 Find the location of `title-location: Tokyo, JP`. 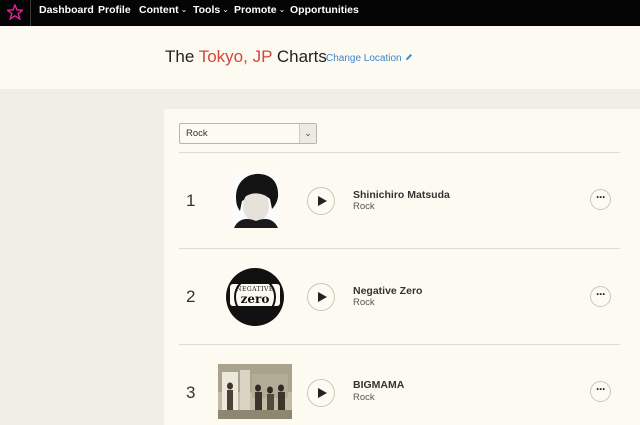

title-location: Tokyo, JP is located at coordinates (235, 56).